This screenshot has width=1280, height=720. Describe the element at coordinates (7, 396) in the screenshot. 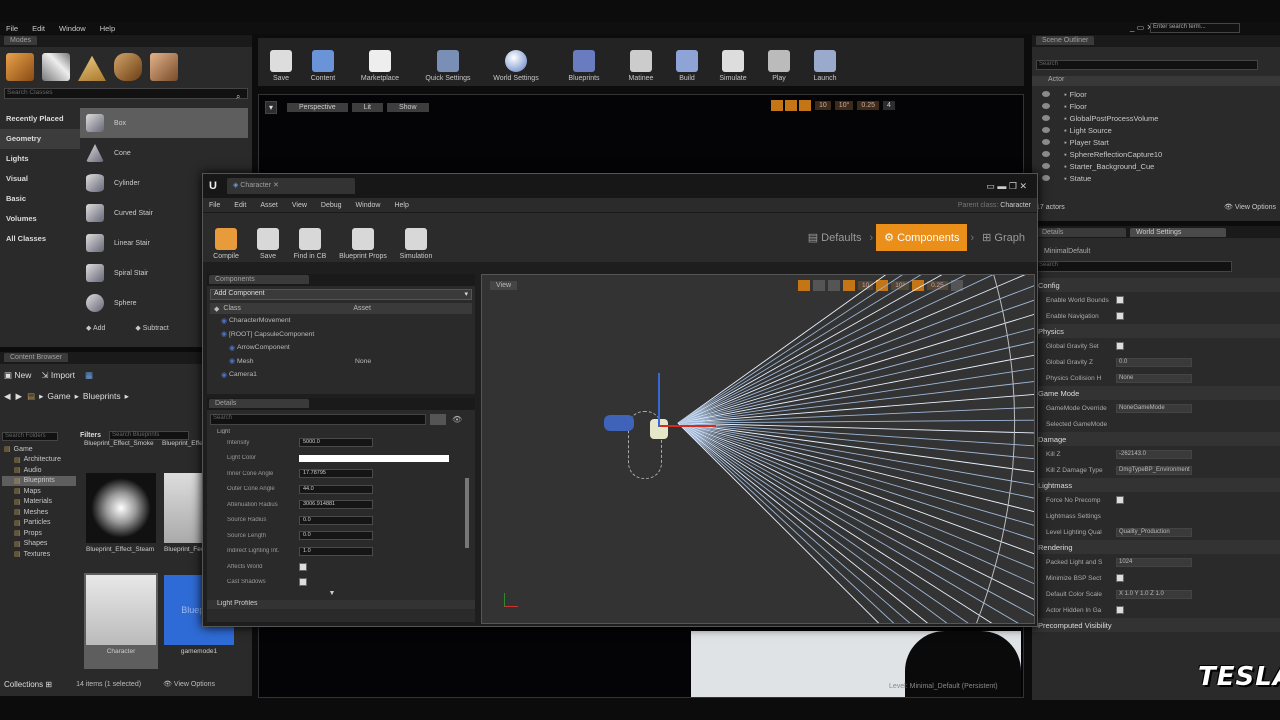

I see `back-arrow-icon: ◀` at that location.